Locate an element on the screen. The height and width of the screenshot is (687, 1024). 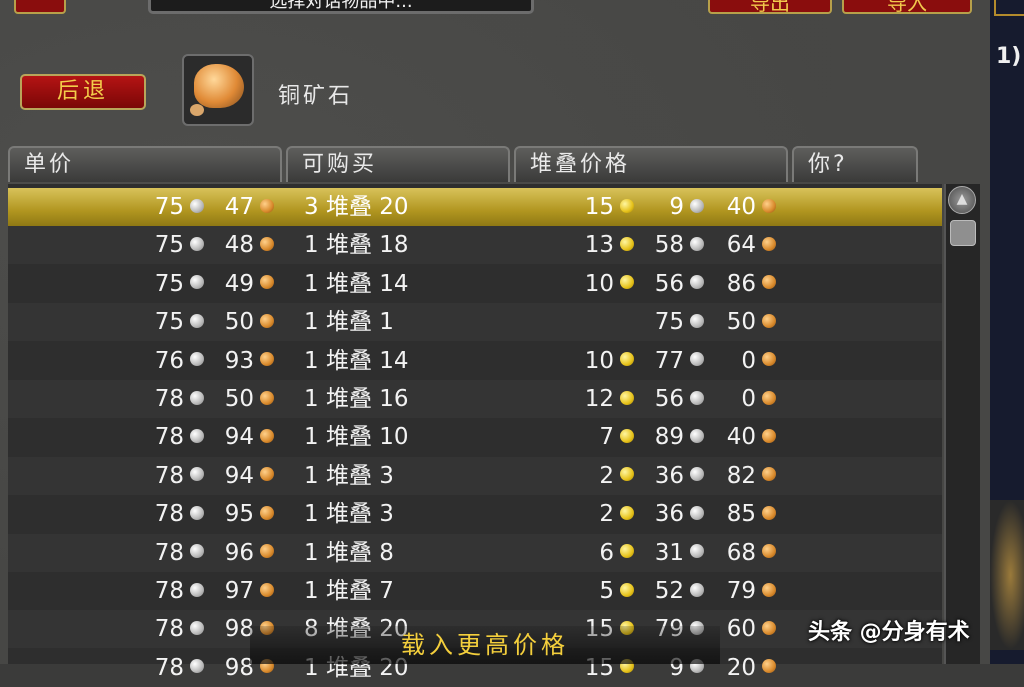
ore-shape is located at coordinates (219, 86).